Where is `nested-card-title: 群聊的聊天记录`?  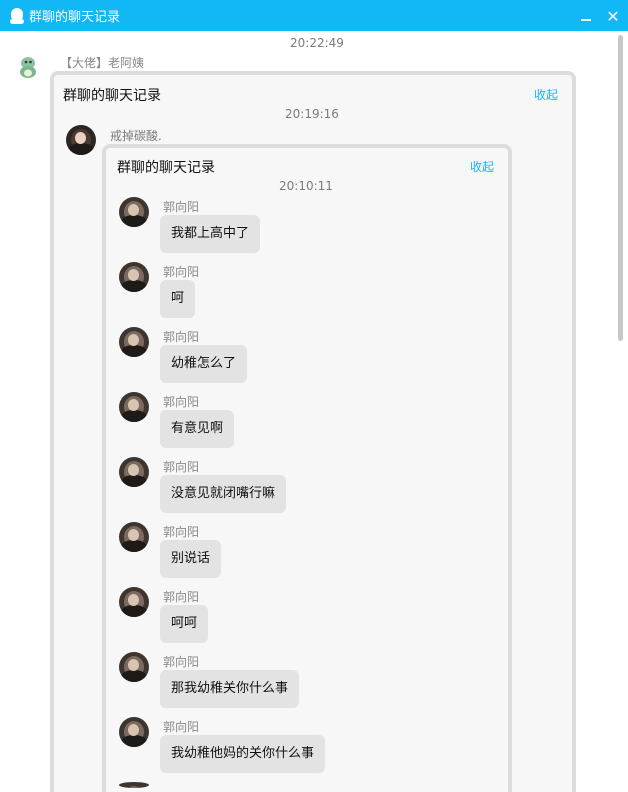 nested-card-title: 群聊的聊天记录 is located at coordinates (166, 168).